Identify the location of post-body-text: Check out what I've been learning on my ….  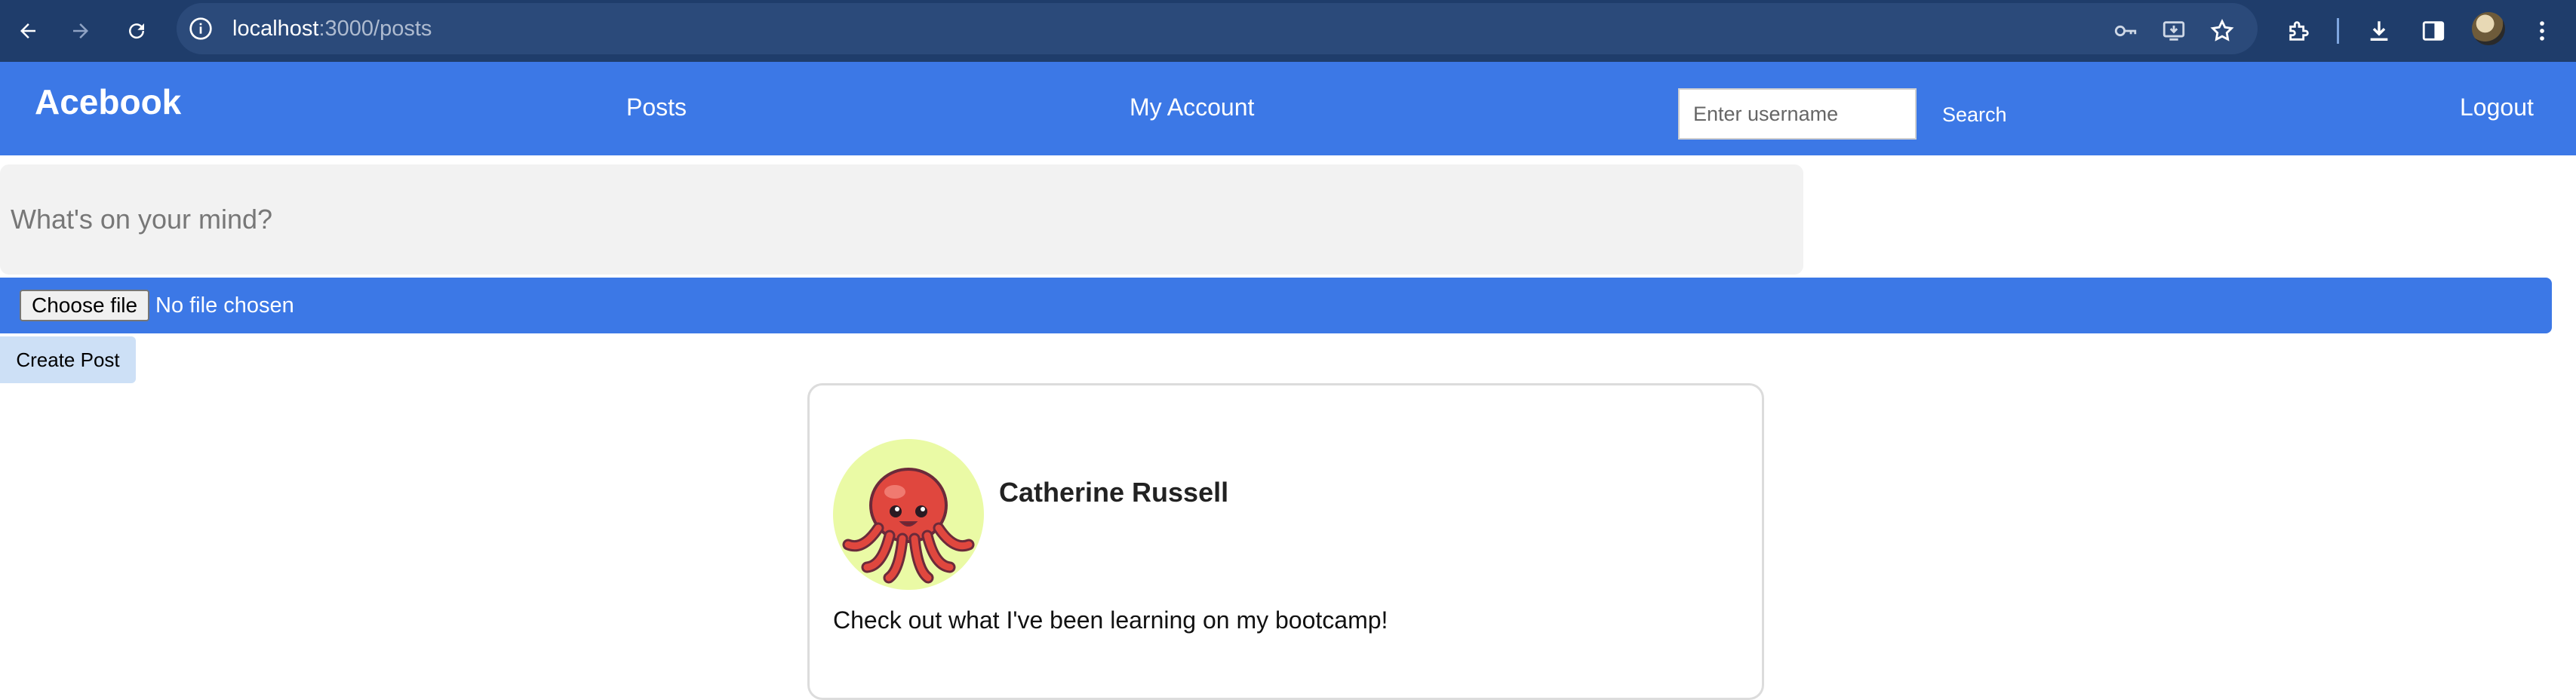
(1110, 620).